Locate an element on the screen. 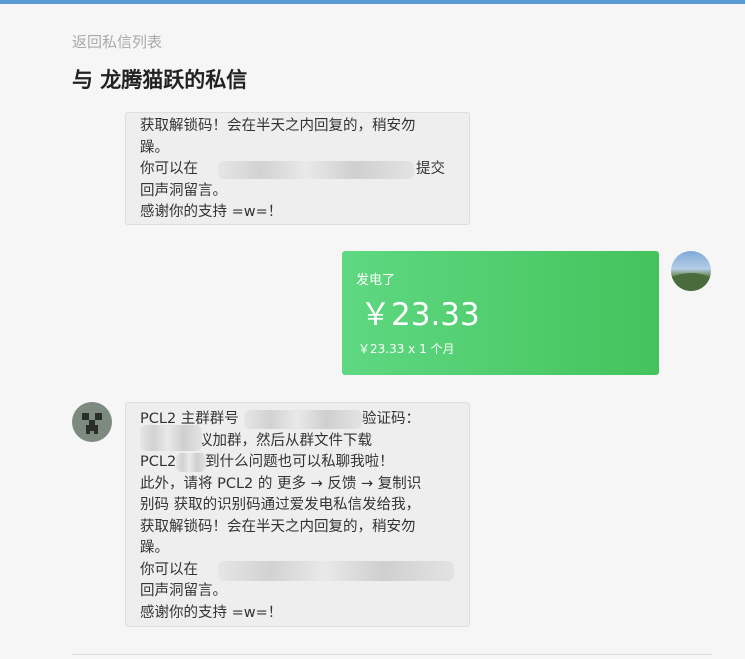 Image resolution: width=745 pixels, height=659 pixels. sponsor-amount: ￥23.33 is located at coordinates (420, 315).